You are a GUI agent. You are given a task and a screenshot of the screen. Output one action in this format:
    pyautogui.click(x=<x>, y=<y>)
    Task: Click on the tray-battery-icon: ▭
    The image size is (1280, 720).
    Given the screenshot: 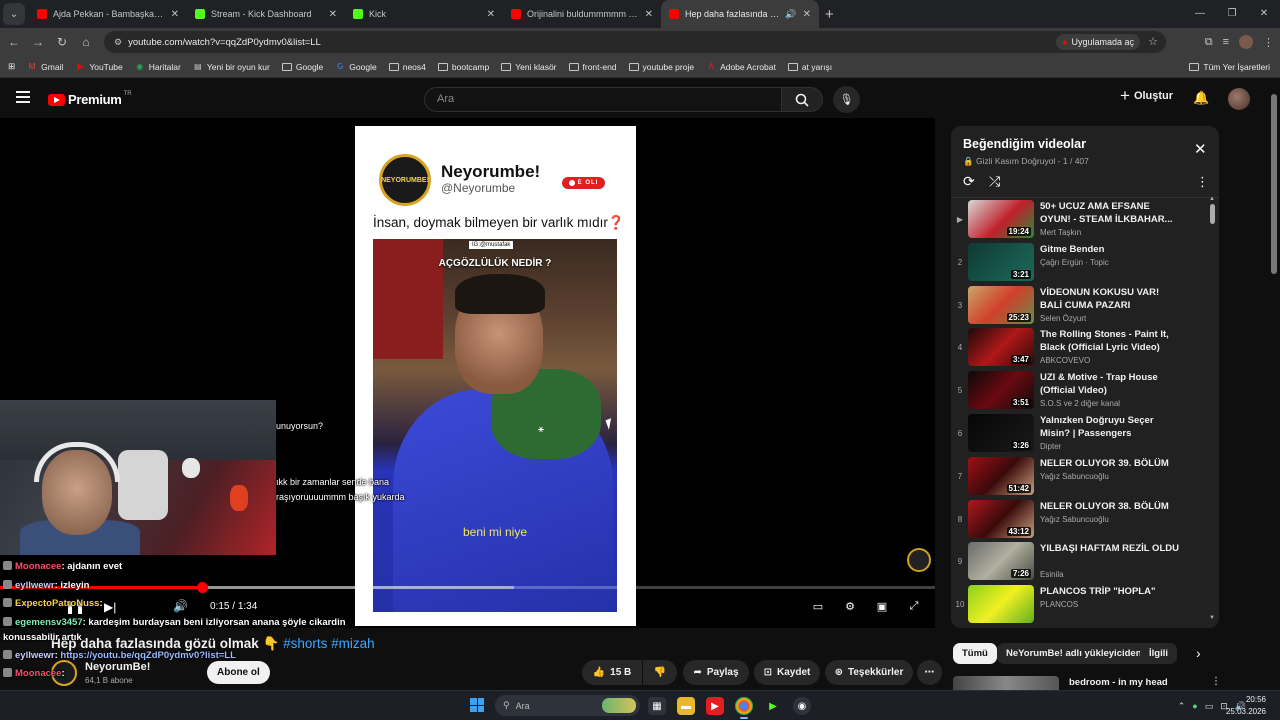 What is the action you would take?
    pyautogui.click(x=1209, y=706)
    